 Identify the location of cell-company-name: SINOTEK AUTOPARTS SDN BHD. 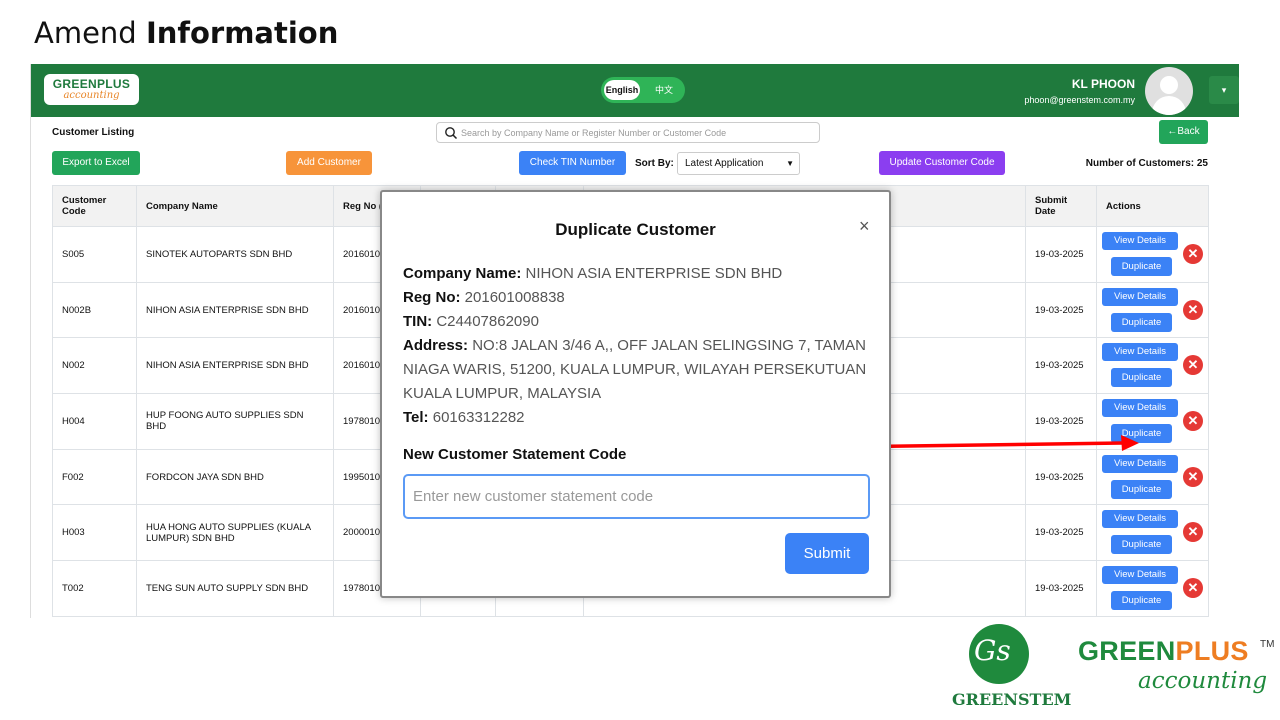
(235, 254).